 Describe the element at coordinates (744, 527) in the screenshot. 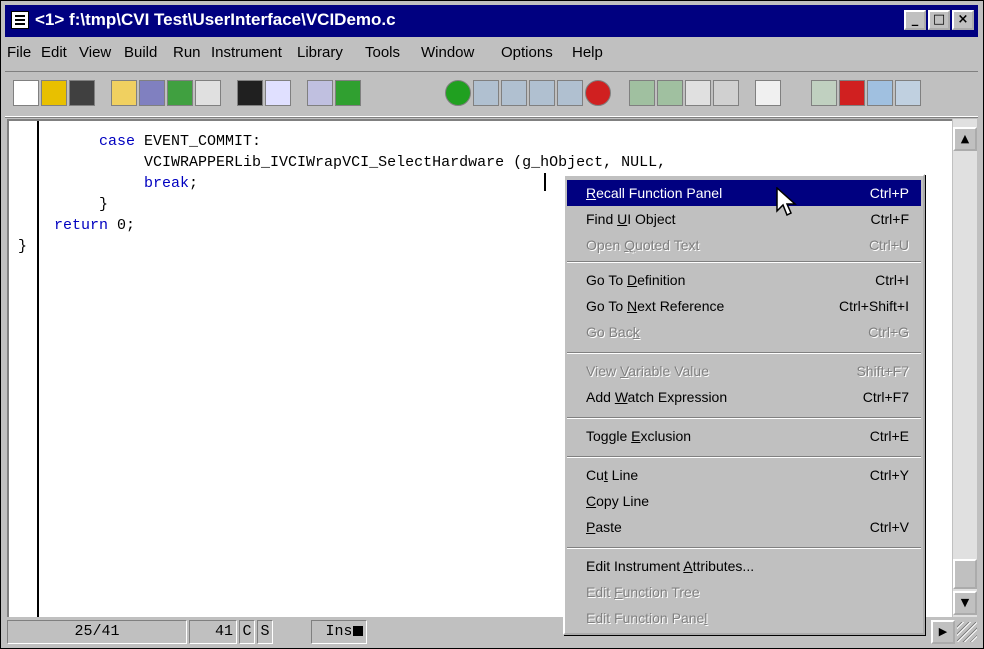

I see `menu-item: Paste Ctrl+V` at that location.